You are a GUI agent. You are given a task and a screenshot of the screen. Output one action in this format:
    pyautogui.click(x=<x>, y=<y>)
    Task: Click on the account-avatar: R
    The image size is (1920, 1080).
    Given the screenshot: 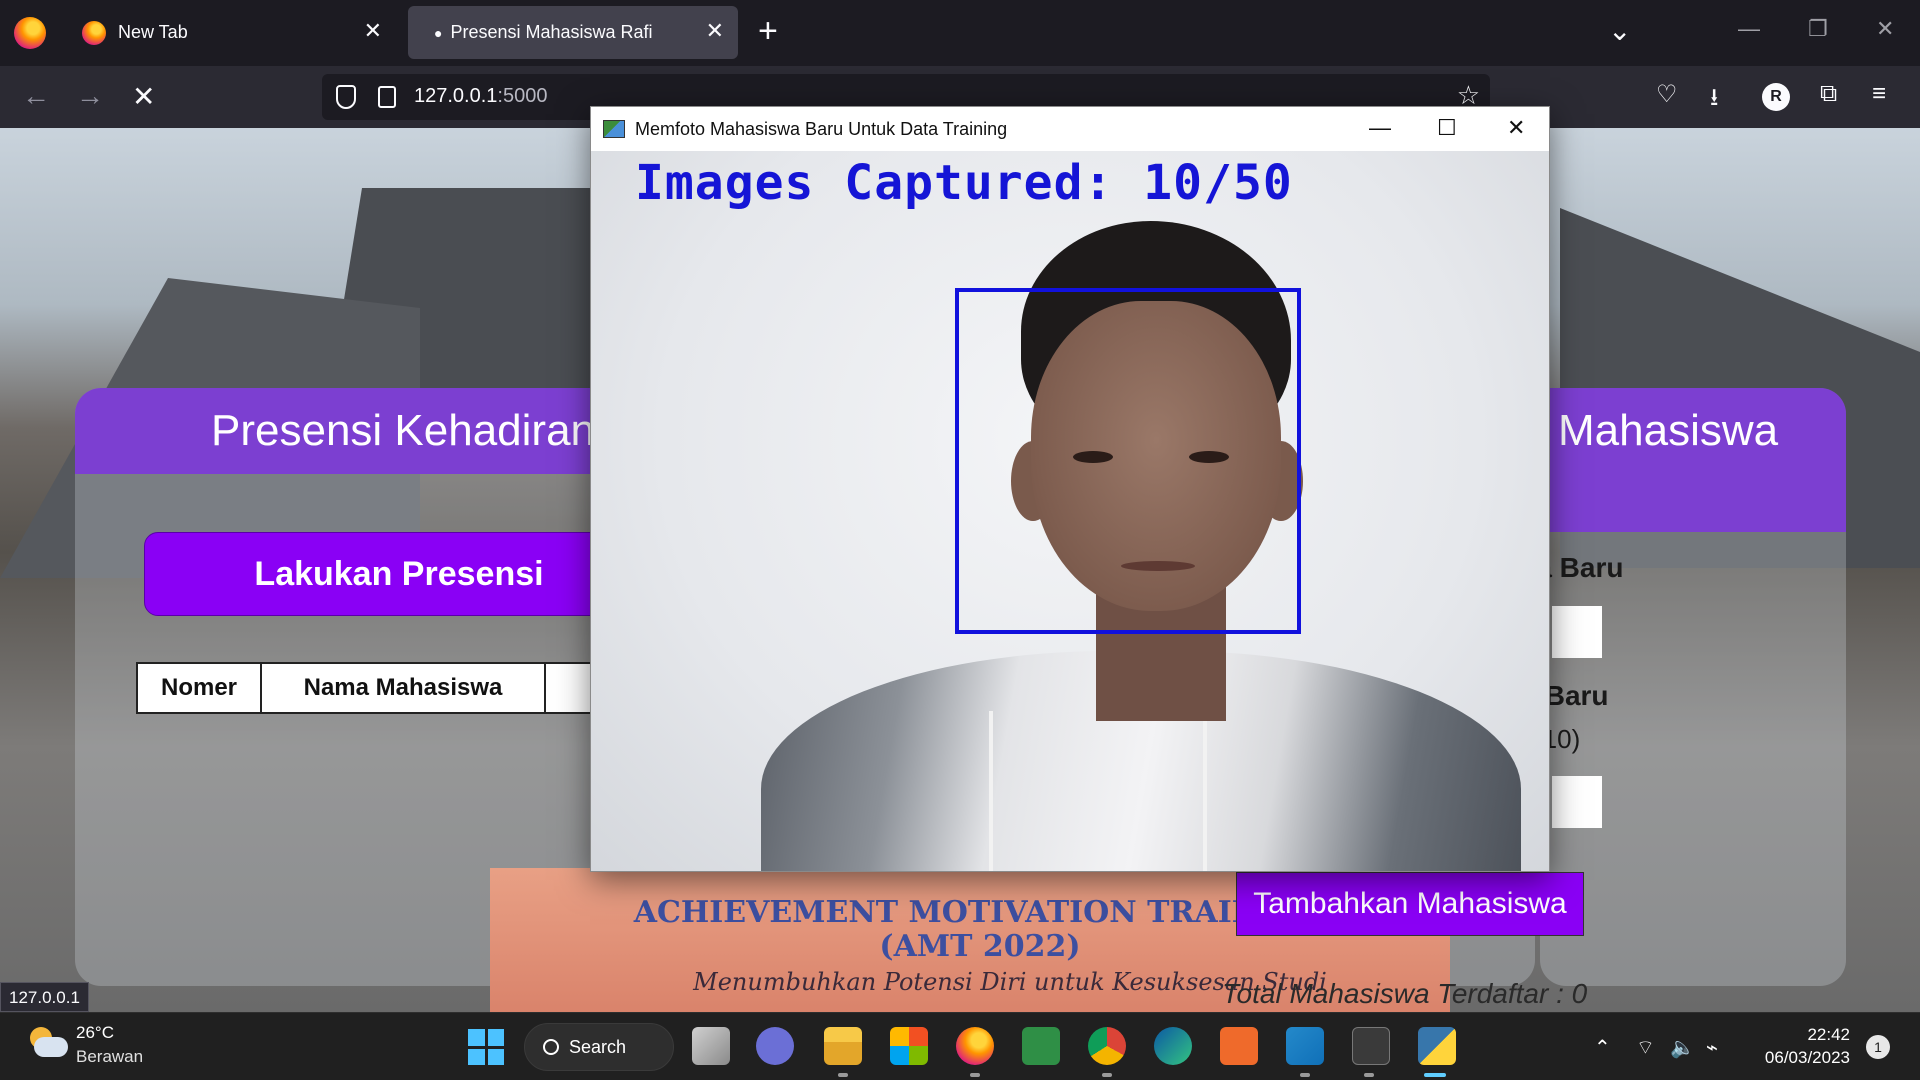 What is the action you would take?
    pyautogui.click(x=1776, y=97)
    